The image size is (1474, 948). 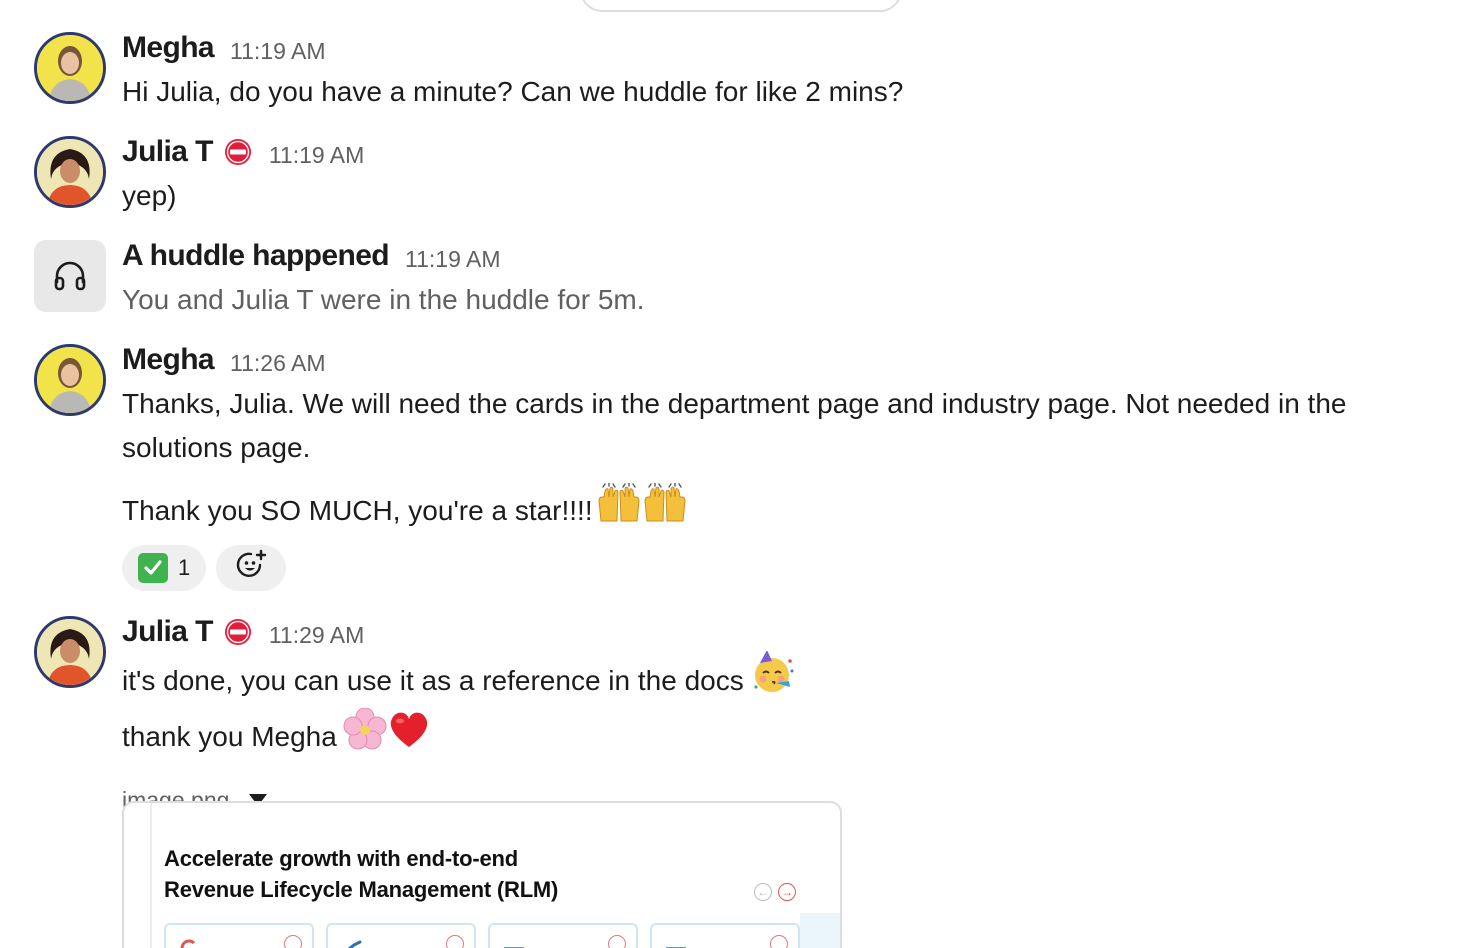 What do you see at coordinates (788, 736) in the screenshot?
I see `message-text-line: thank you Megha` at bounding box center [788, 736].